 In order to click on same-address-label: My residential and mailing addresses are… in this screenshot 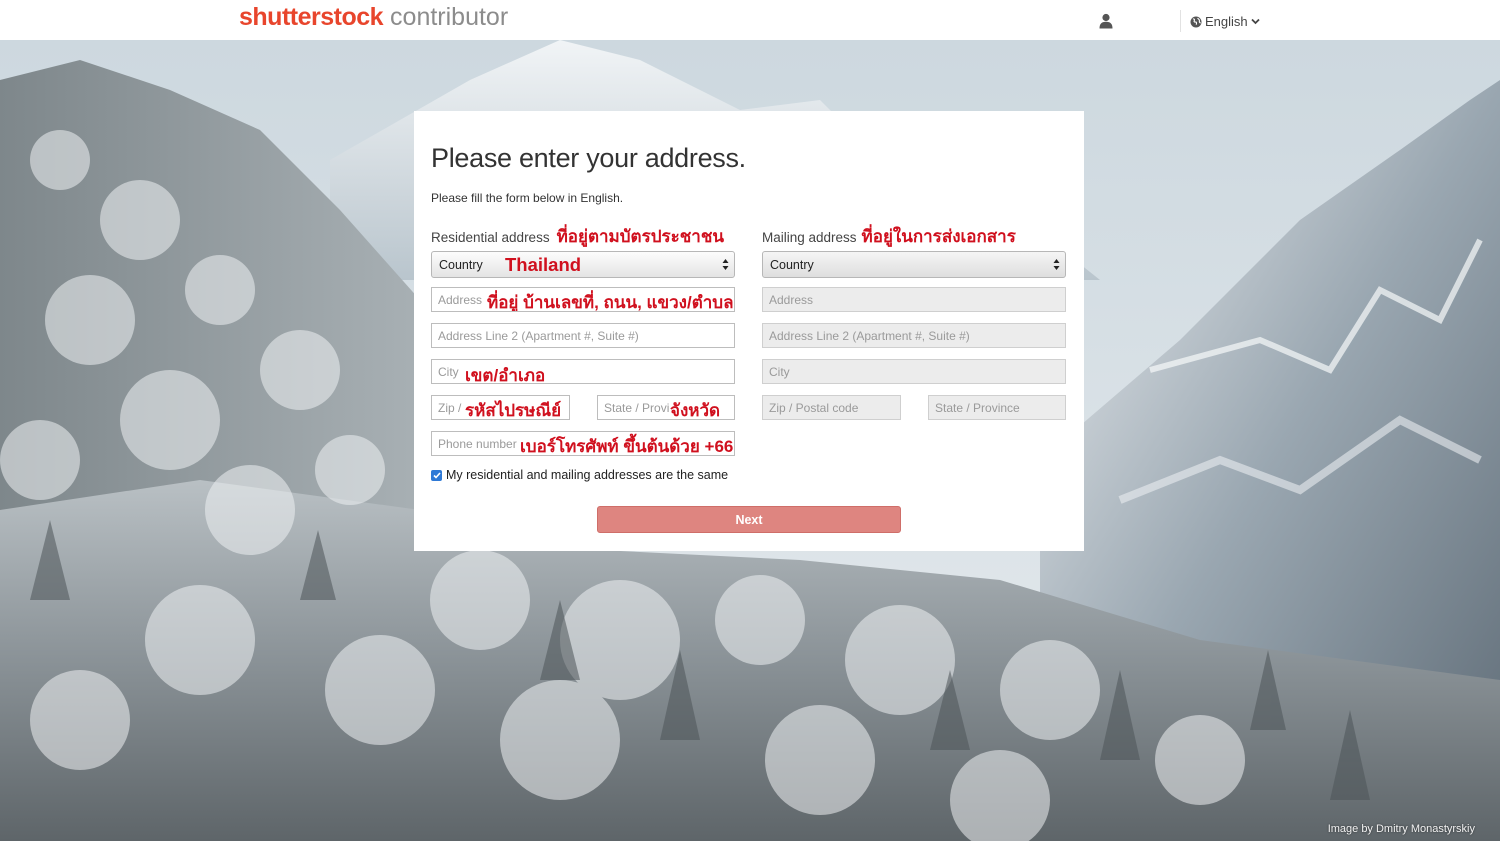, I will do `click(587, 475)`.